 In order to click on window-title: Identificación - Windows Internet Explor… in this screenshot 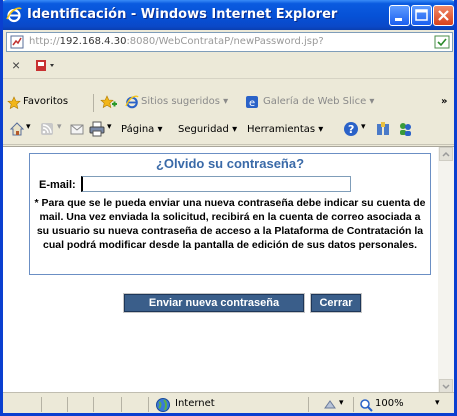, I will do `click(182, 14)`.